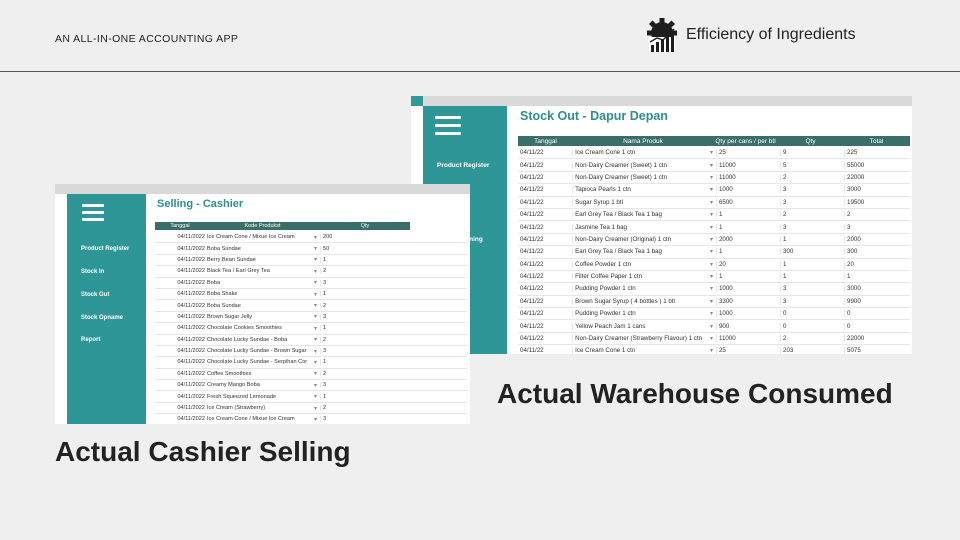 This screenshot has width=960, height=540. What do you see at coordinates (714, 349) in the screenshot?
I see `table-row: 04/11/22 Ice Cream Cone 1 ctn ▾ 25 203 5075` at bounding box center [714, 349].